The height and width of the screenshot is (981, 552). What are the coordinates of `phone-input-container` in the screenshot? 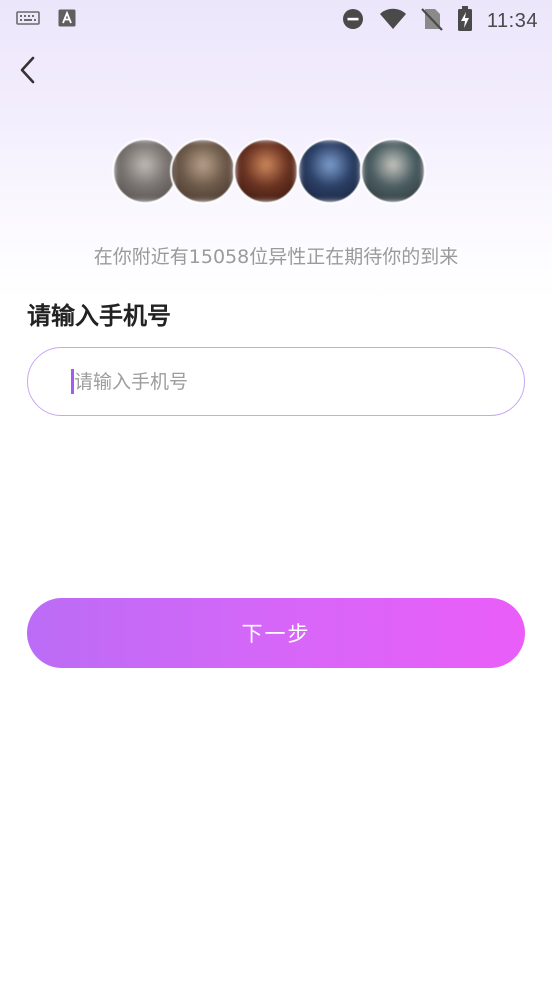 It's located at (276, 381).